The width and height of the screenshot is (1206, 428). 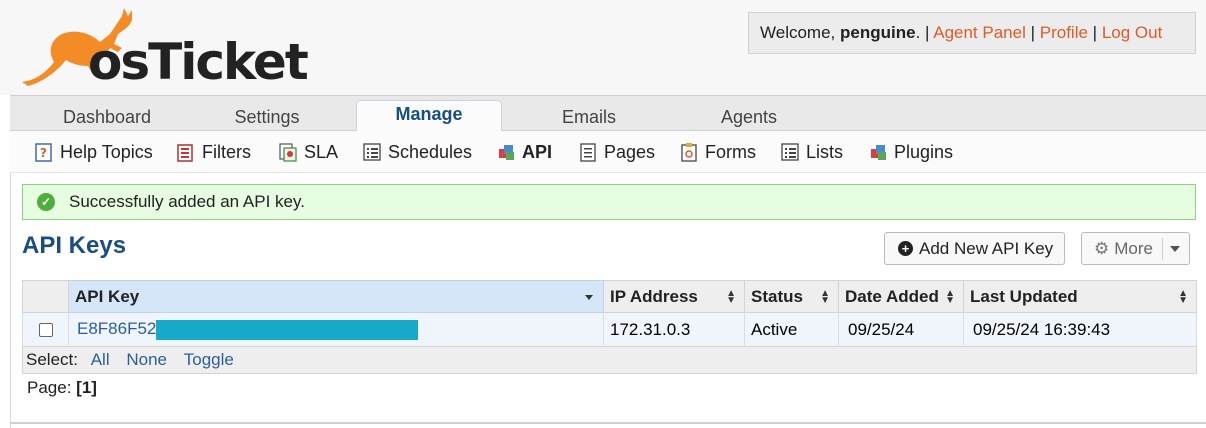 I want to click on ip-address-cell: 172.31.0.3, so click(x=674, y=329).